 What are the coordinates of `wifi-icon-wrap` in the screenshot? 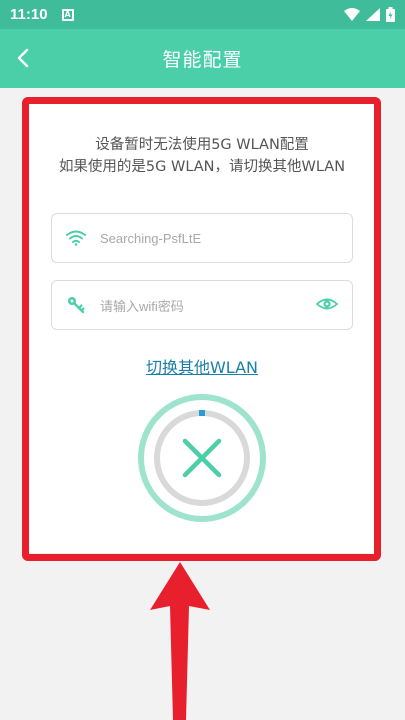 It's located at (76, 238).